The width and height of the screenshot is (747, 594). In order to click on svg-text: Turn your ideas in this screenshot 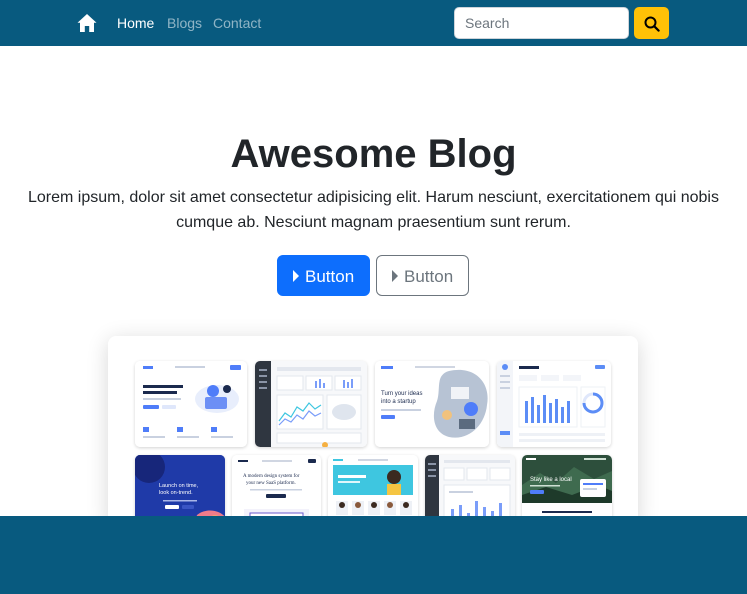, I will do `click(401, 394)`.